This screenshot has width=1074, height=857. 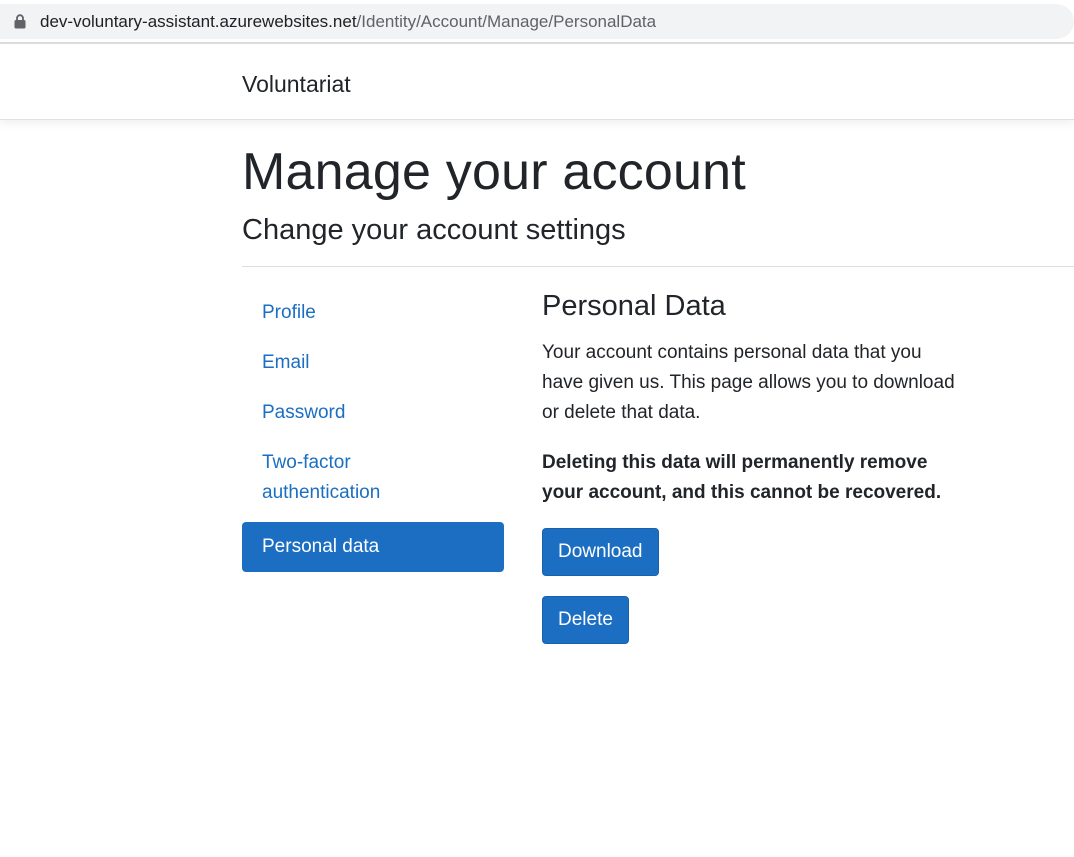 What do you see at coordinates (634, 306) in the screenshot?
I see `section-title: Personal Data` at bounding box center [634, 306].